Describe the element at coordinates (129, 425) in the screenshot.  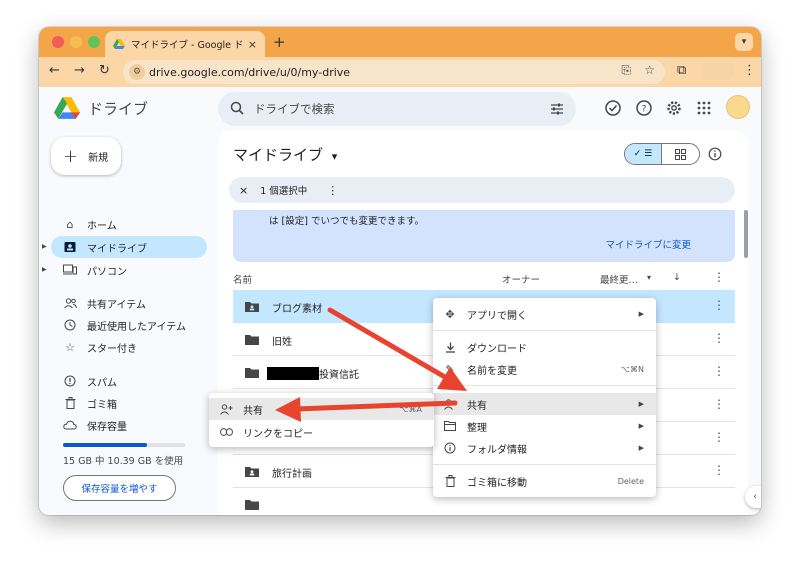
I see `sidebar-item-storage: 保存容量` at that location.